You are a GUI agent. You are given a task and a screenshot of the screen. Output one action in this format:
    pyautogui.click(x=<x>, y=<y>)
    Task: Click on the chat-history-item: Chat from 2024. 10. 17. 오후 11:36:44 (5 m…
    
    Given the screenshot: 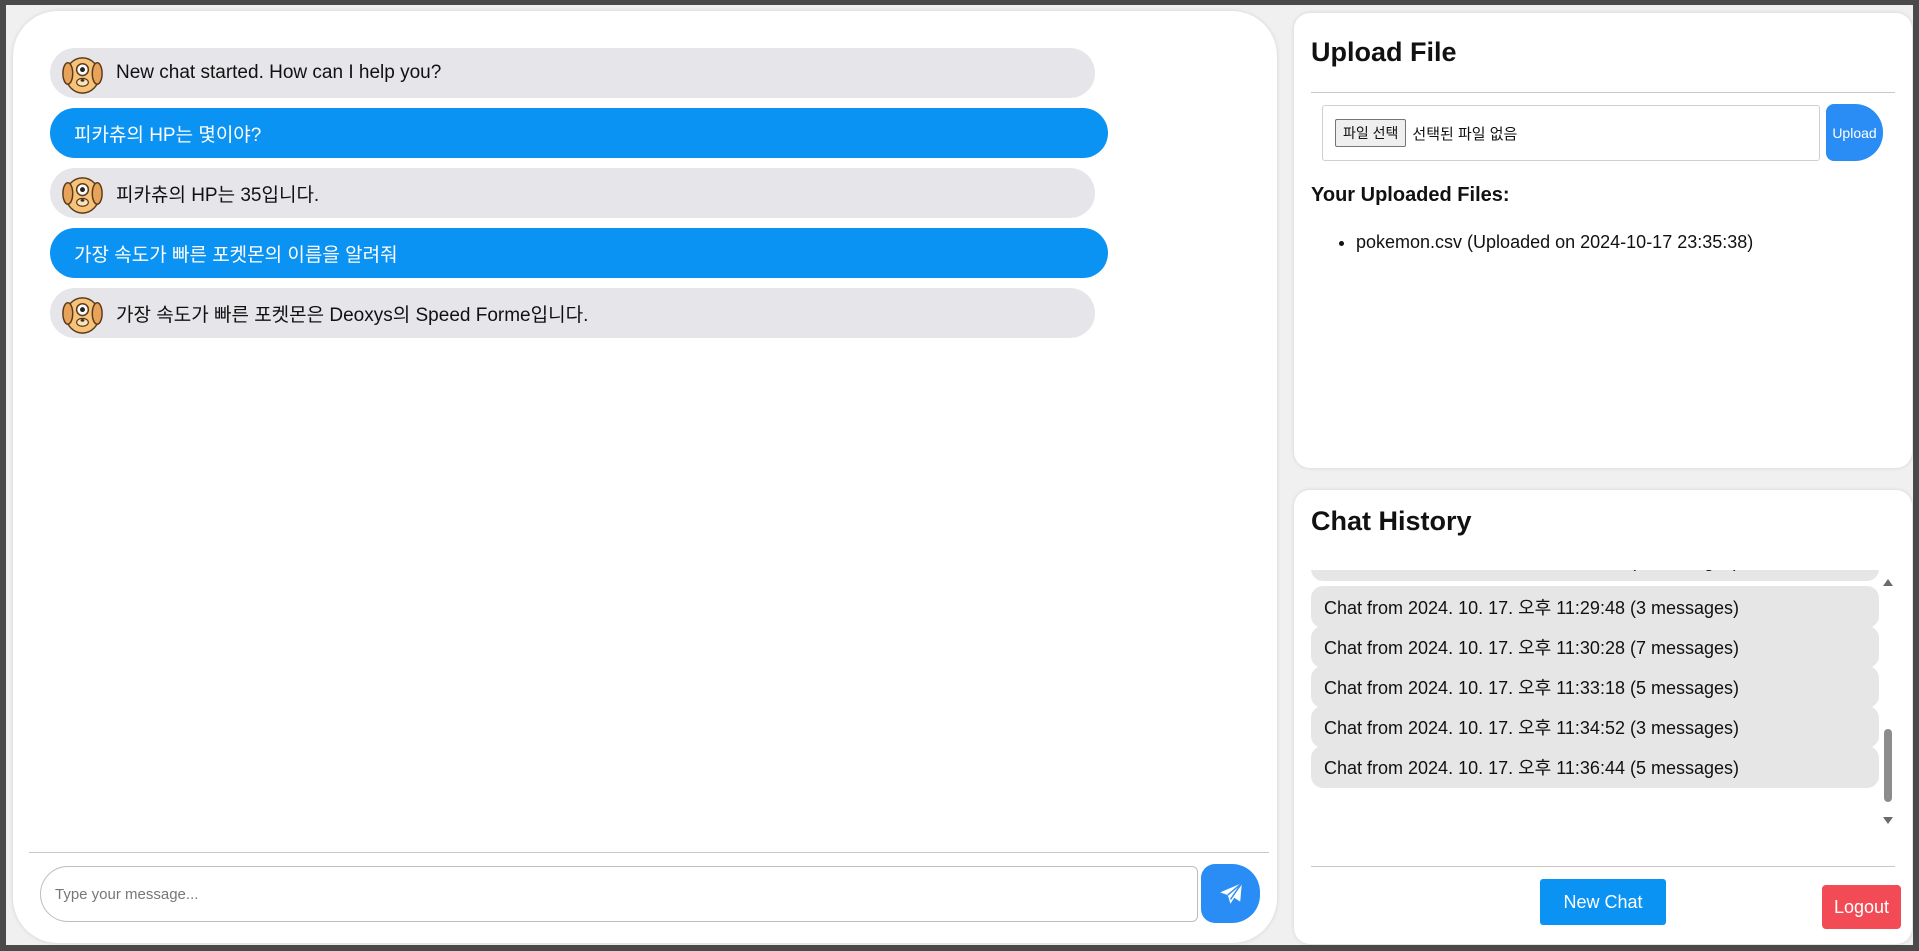 What is the action you would take?
    pyautogui.click(x=1595, y=767)
    